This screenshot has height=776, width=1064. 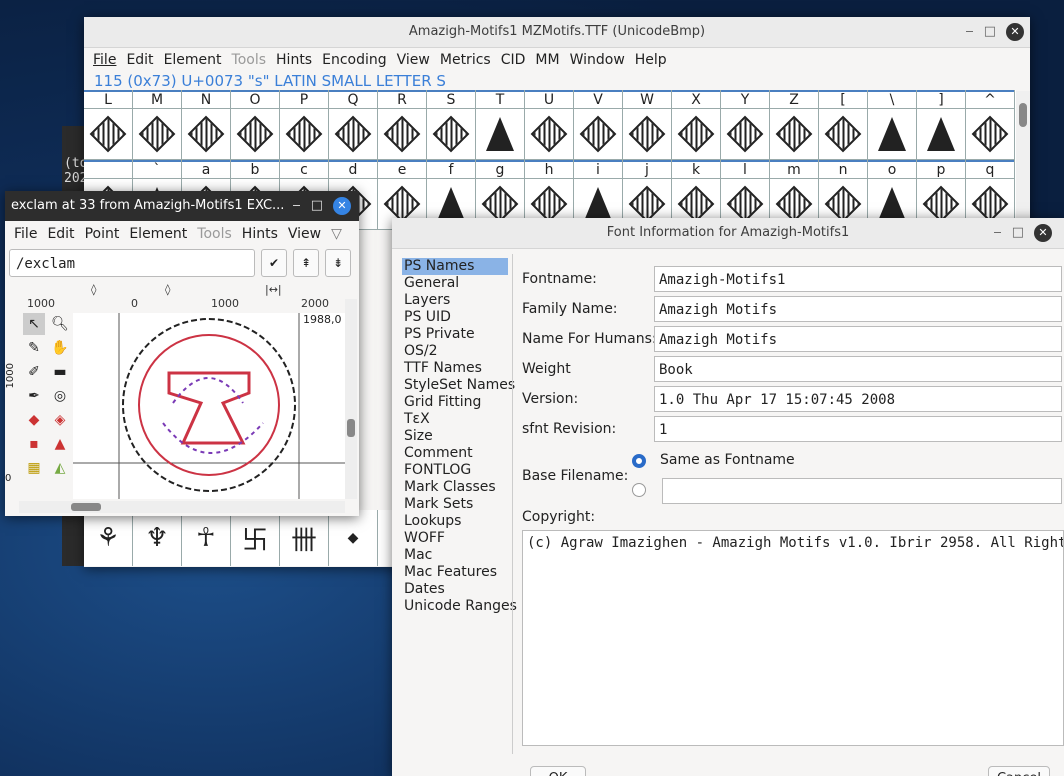 What do you see at coordinates (353, 125) in the screenshot?
I see `glyph-cell: Q` at bounding box center [353, 125].